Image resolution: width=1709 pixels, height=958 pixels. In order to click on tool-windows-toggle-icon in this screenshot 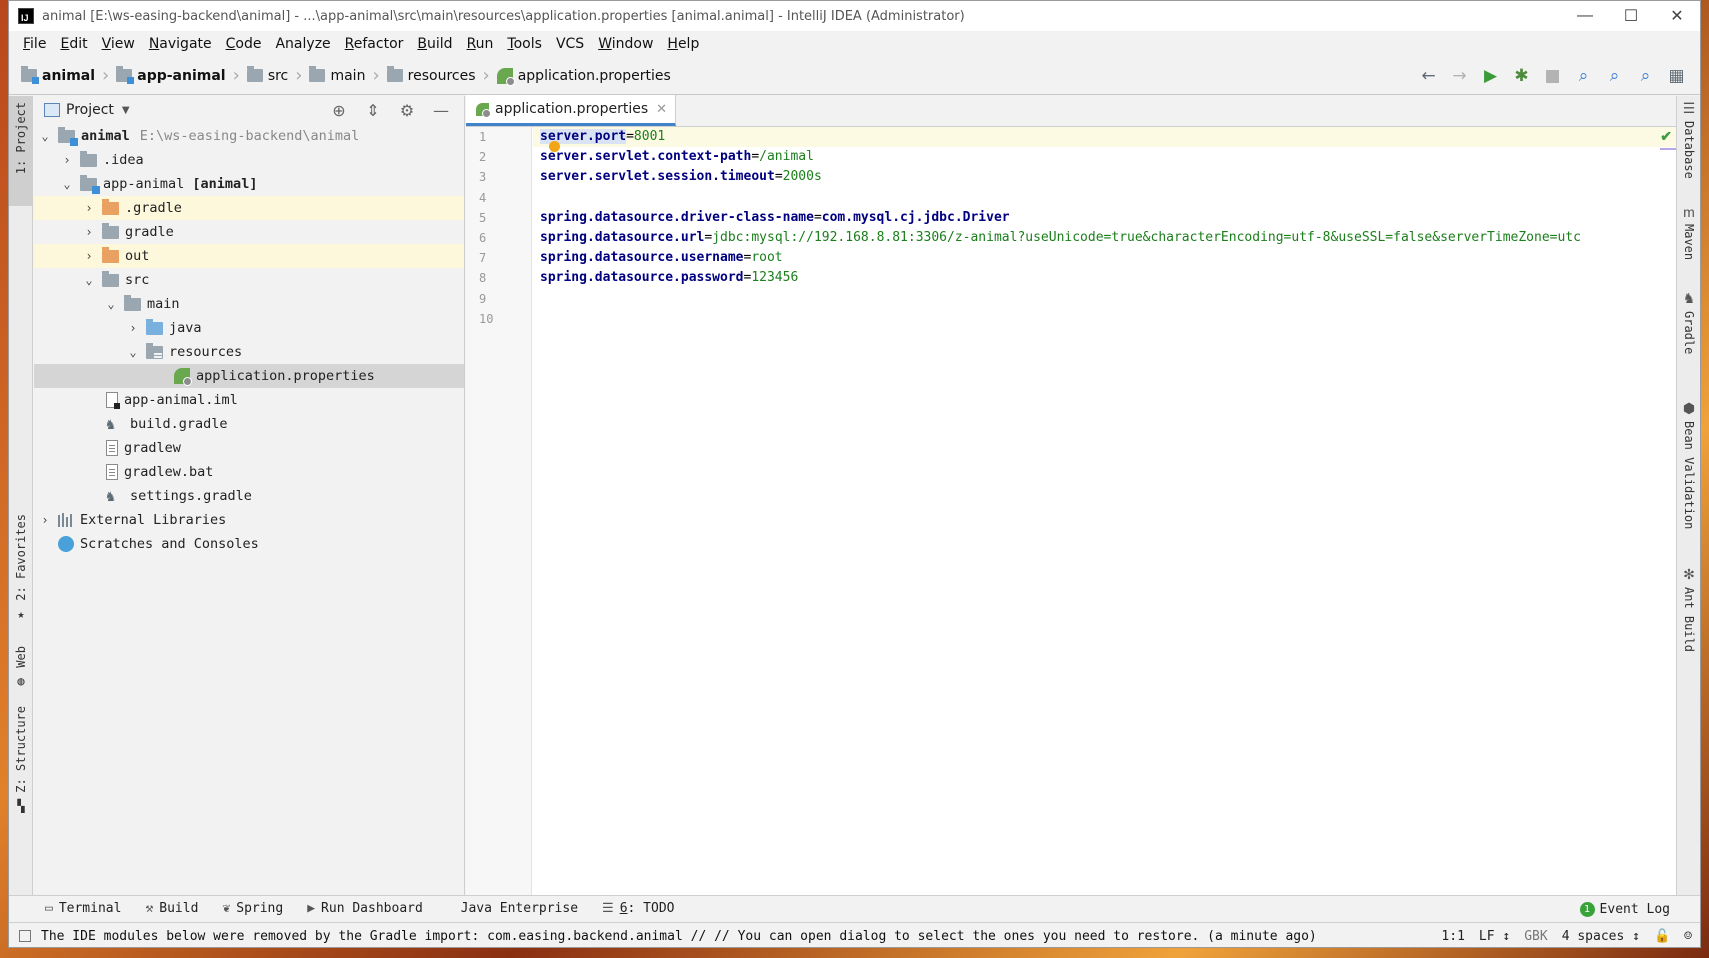, I will do `click(25, 936)`.